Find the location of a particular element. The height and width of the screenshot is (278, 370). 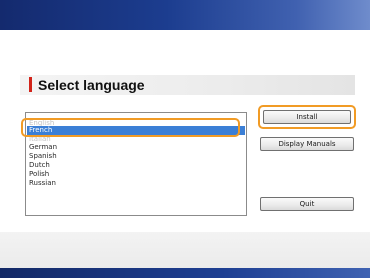

display-manuals-button: Display Manuals is located at coordinates (307, 144).